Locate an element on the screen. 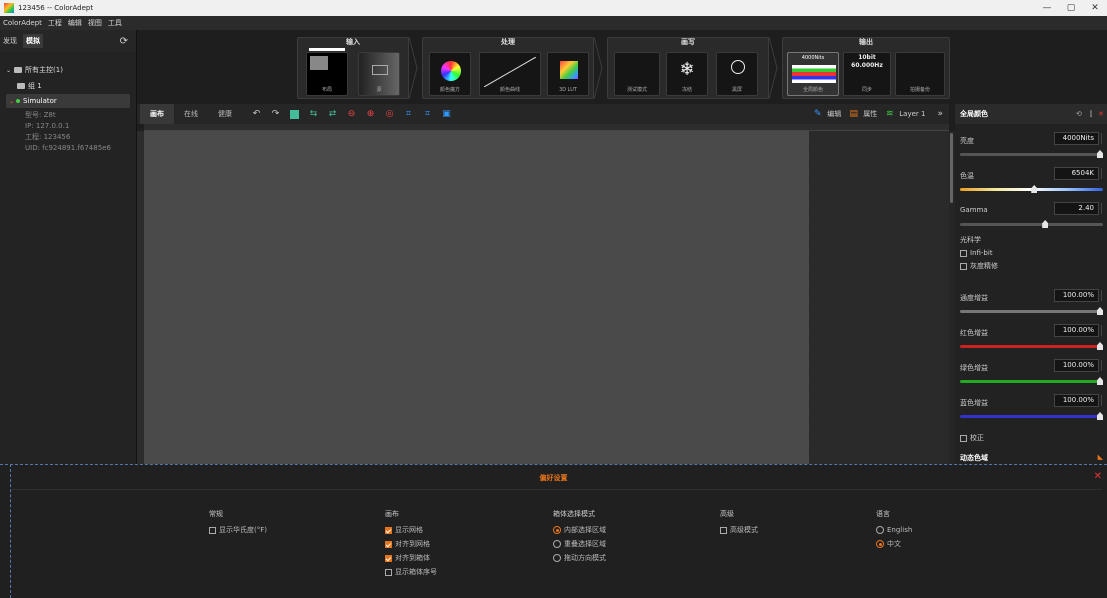  overlap-select-radio: 重叠选择区域 is located at coordinates (579, 544).